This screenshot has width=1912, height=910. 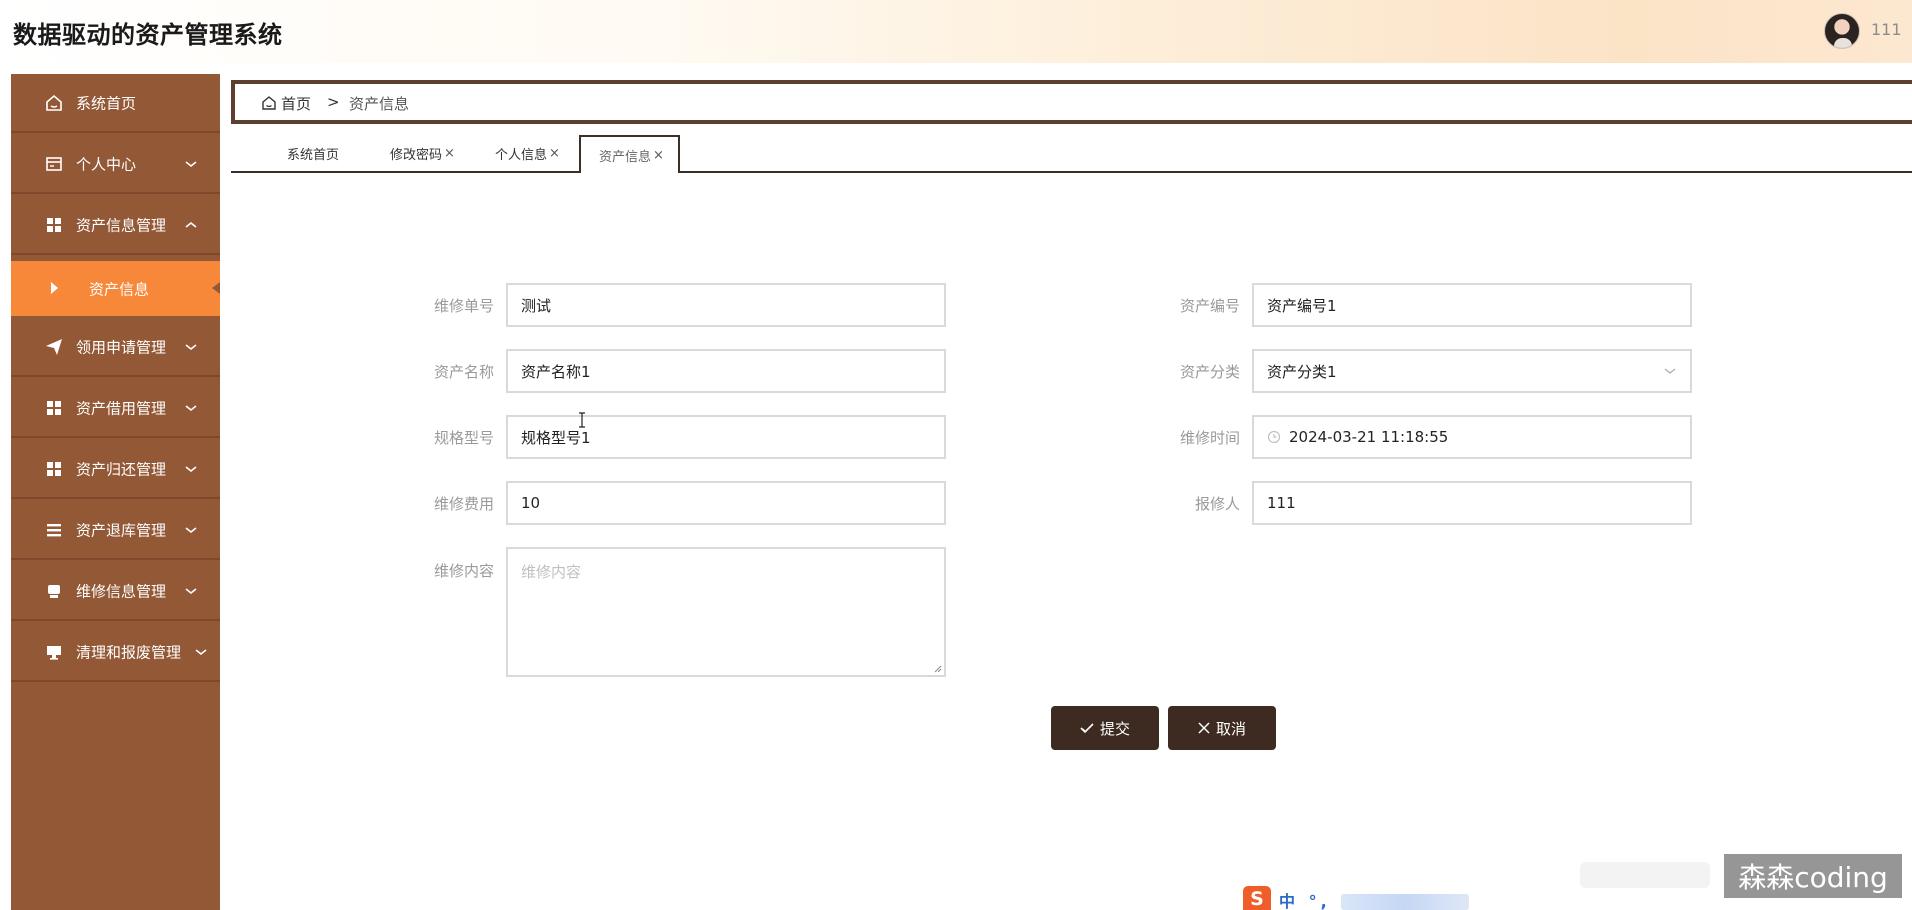 I want to click on tab-label: 系统首页, so click(x=313, y=155).